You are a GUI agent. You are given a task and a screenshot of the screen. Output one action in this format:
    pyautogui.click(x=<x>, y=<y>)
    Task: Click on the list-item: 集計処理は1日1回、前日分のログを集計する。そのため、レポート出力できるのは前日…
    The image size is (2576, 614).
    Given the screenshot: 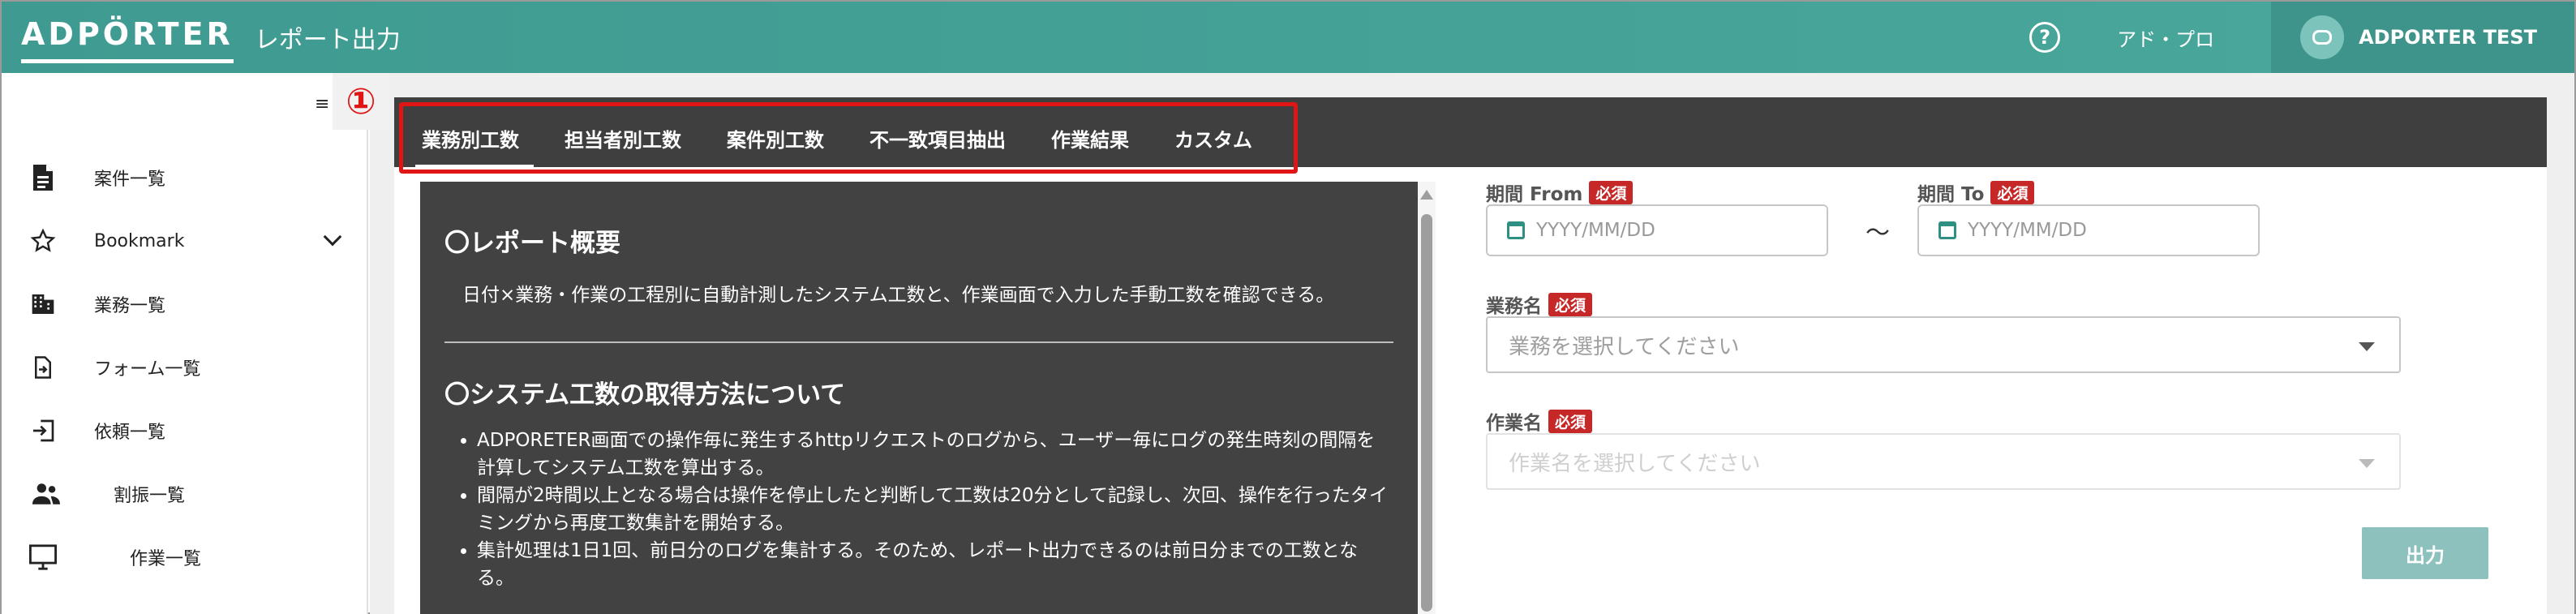 What is the action you would take?
    pyautogui.click(x=935, y=565)
    